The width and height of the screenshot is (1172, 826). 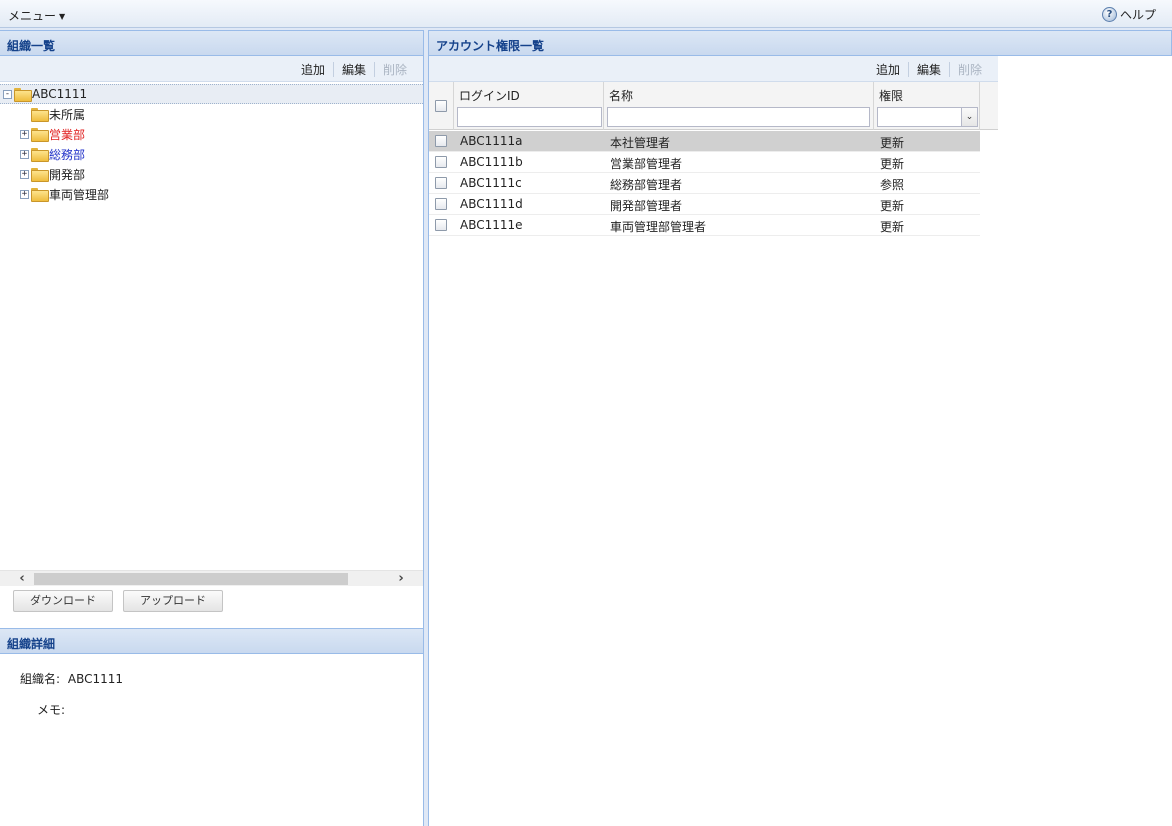 I want to click on tree-node-label: 開発部, so click(x=67, y=174).